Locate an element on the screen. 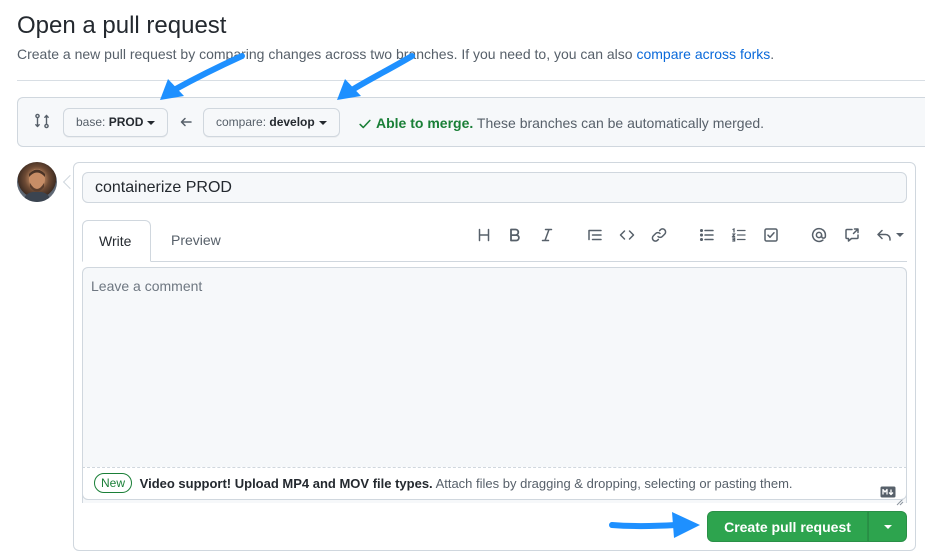 The height and width of the screenshot is (556, 925). pr-title-input is located at coordinates (494, 187).